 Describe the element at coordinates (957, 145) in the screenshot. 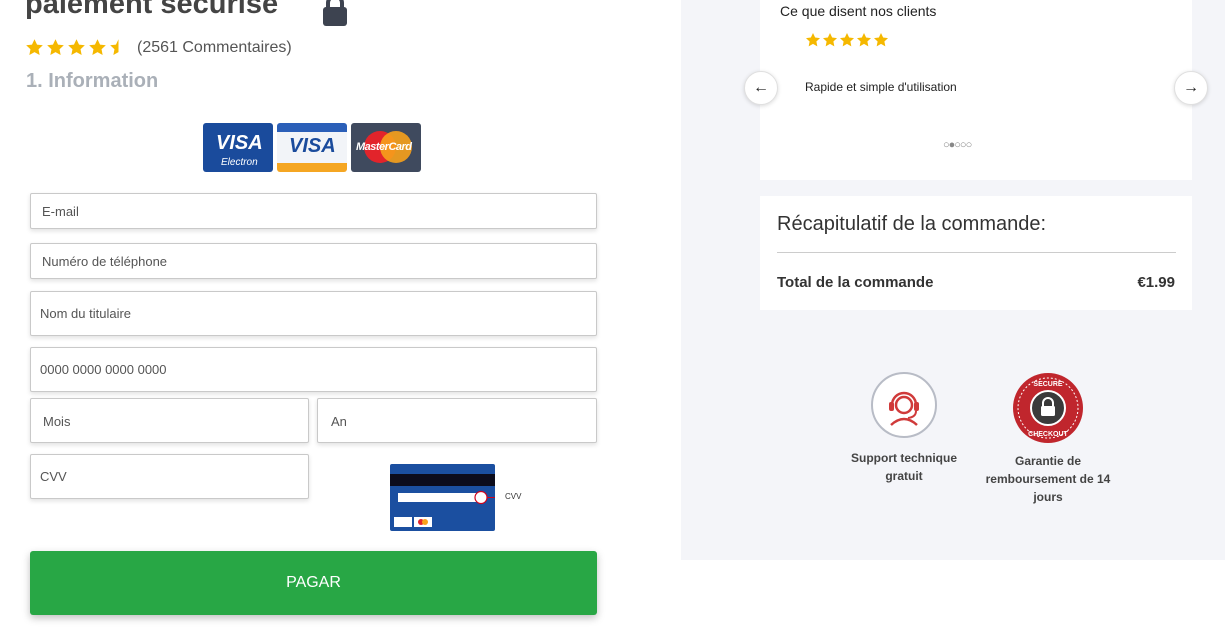

I see `carousel-dots: ○●○○○` at that location.